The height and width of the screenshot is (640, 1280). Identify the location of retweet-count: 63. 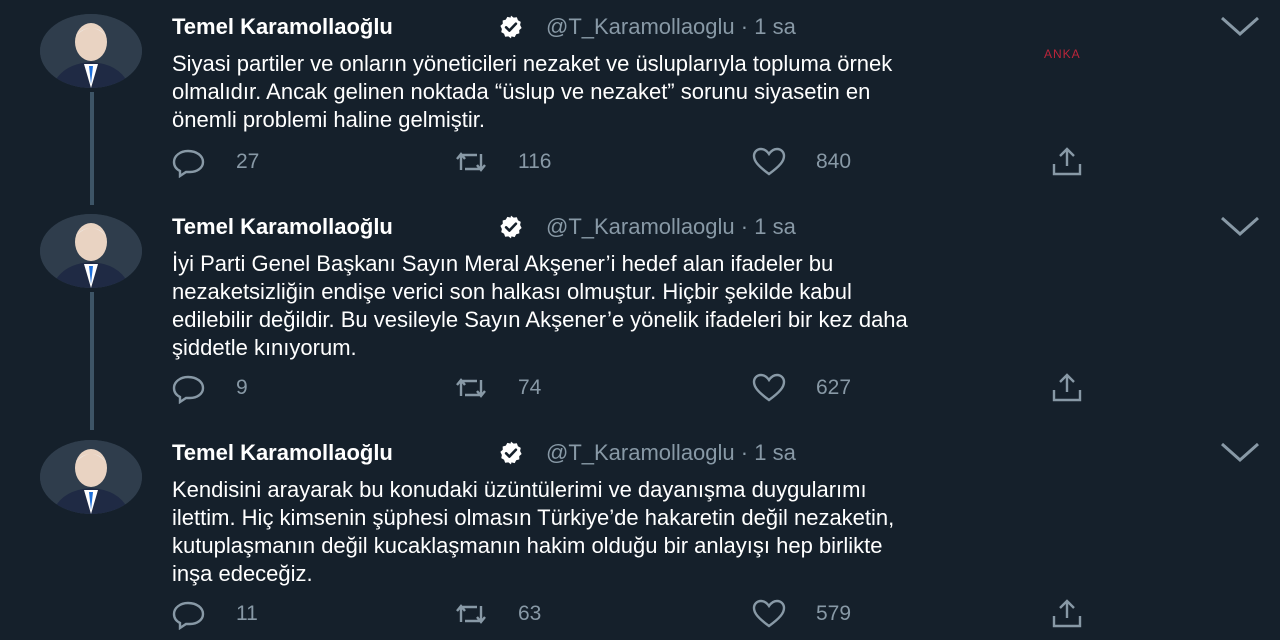
(530, 613).